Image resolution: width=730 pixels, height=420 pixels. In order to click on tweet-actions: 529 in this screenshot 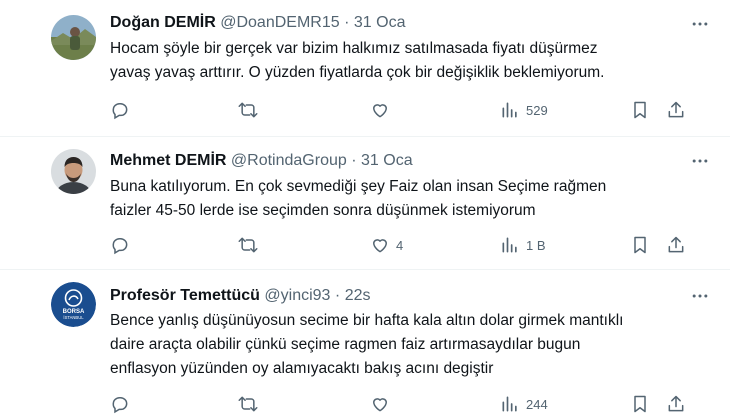, I will do `click(400, 110)`.